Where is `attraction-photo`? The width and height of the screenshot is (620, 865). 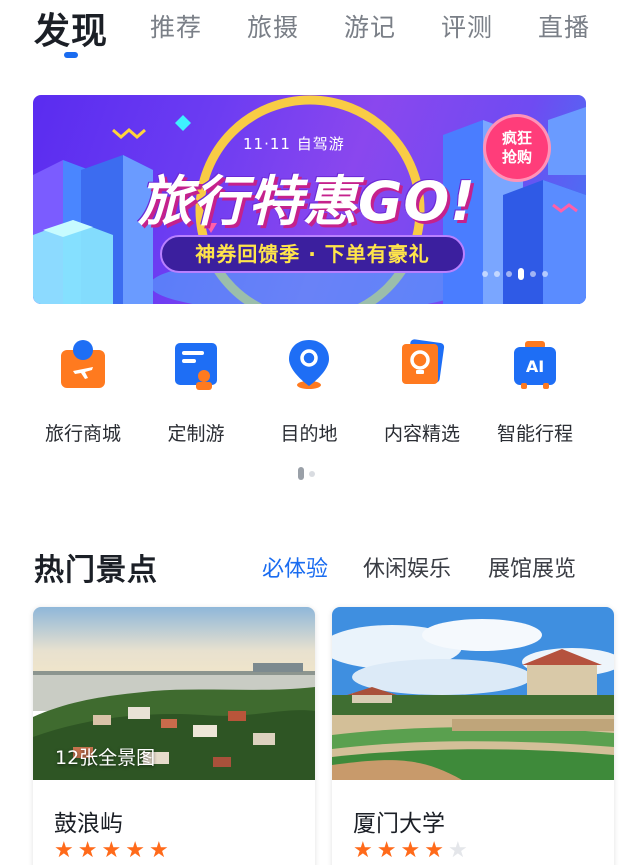
attraction-photo is located at coordinates (473, 693).